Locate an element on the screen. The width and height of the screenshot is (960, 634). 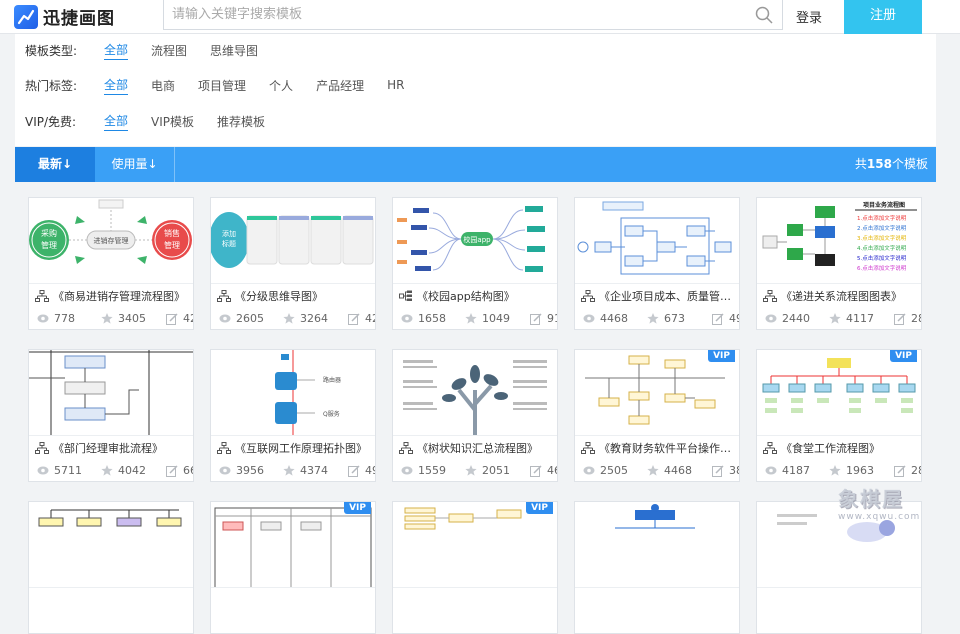
filter-option-hr: HR is located at coordinates (395, 85).